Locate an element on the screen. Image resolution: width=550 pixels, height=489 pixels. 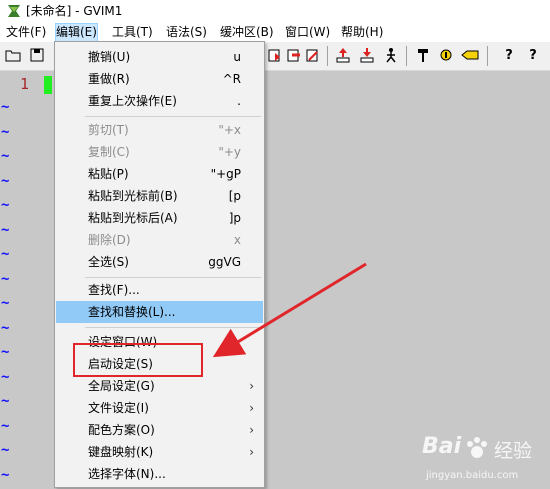
baidu-paw-icon is located at coordinates (477, 447).